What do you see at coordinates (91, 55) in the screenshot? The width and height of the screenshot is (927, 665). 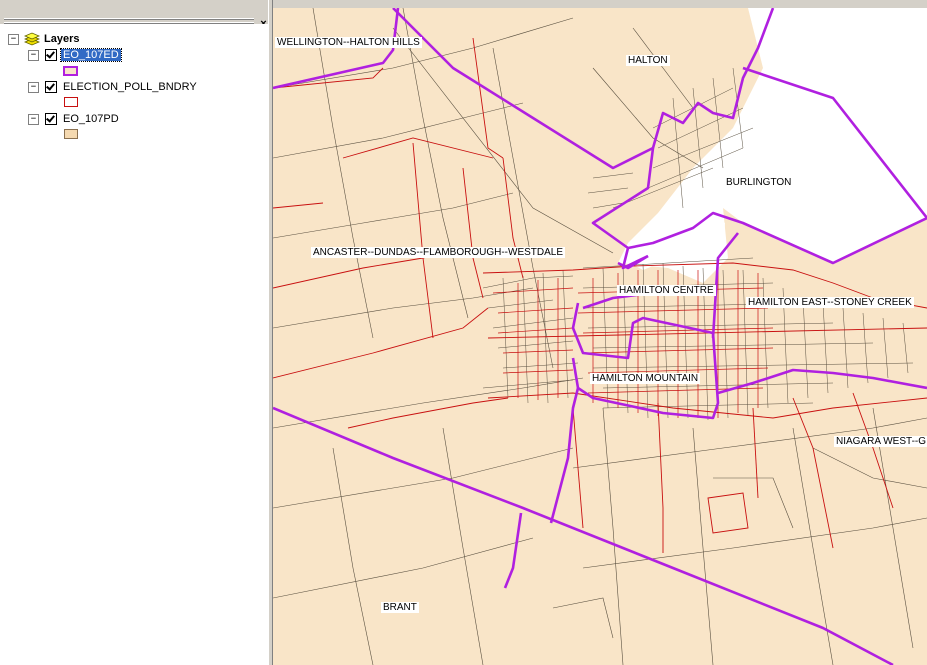 I see `layer-name: EO_107ED` at bounding box center [91, 55].